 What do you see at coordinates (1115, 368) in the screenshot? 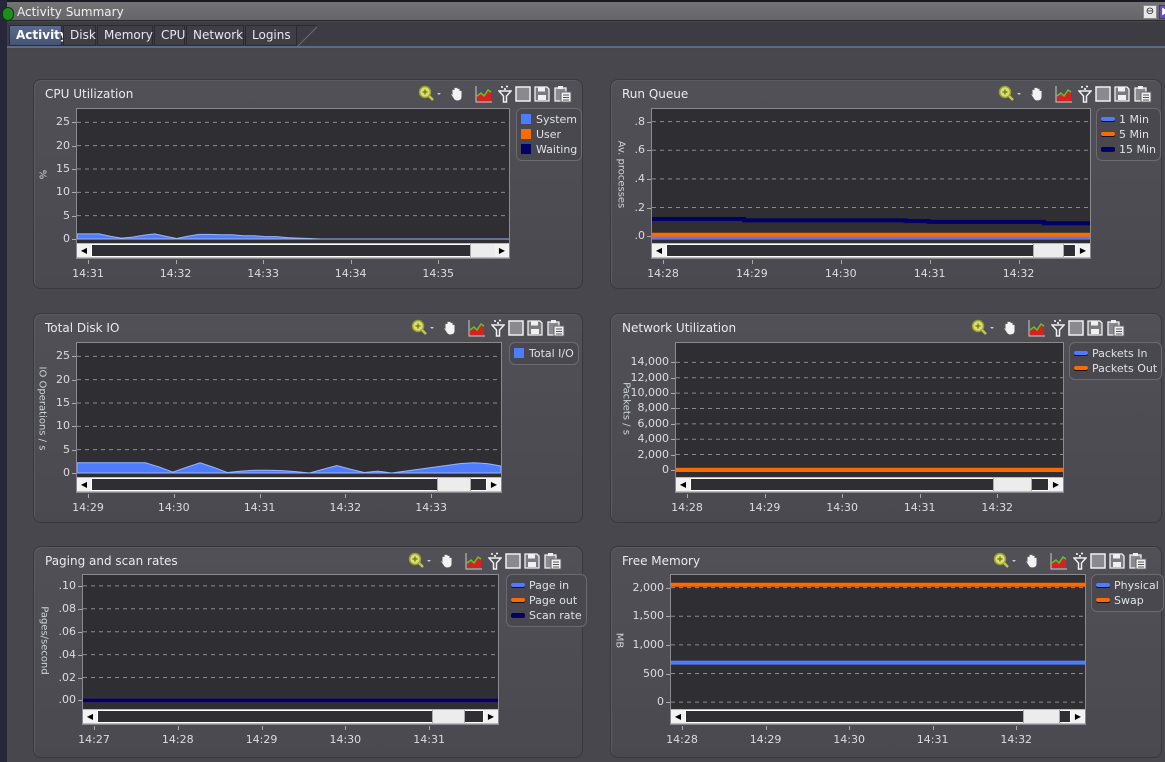
I see `legend-item: Packets Out` at bounding box center [1115, 368].